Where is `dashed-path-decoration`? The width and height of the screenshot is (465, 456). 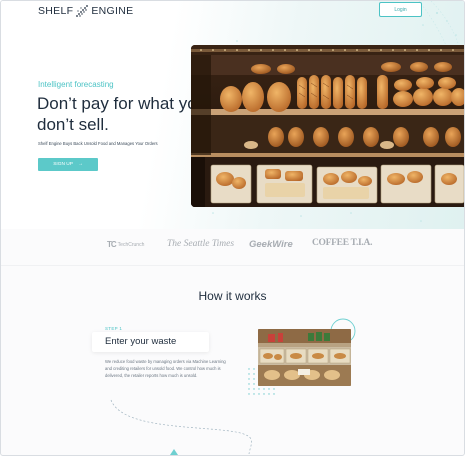
dashed-path-decoration is located at coordinates (181, 427).